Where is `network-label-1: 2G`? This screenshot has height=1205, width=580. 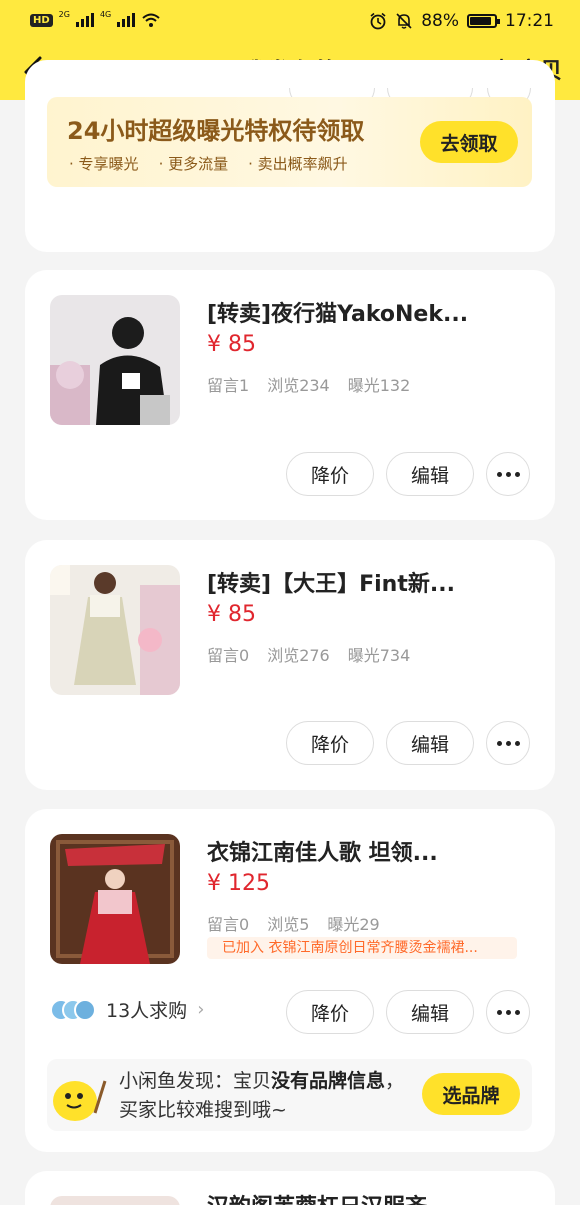
network-label-1: 2G is located at coordinates (64, 14).